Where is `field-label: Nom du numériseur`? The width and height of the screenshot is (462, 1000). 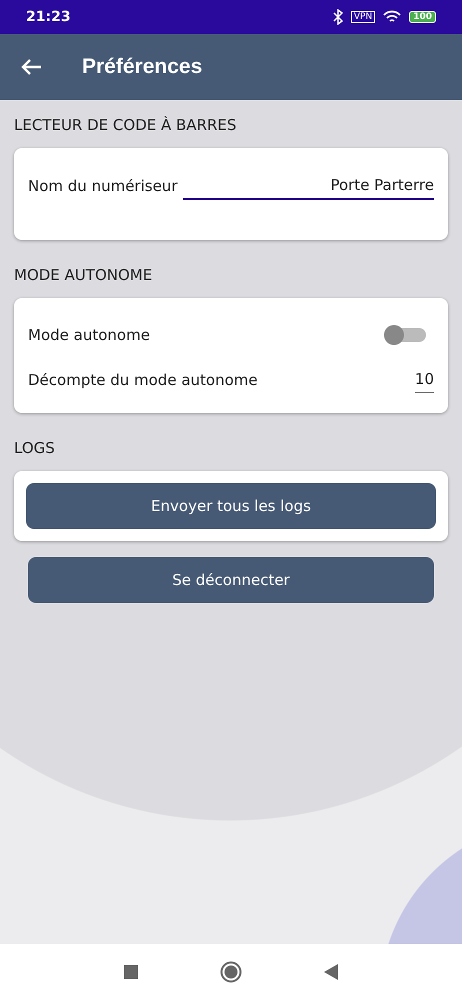 field-label: Nom du numériseur is located at coordinates (103, 186).